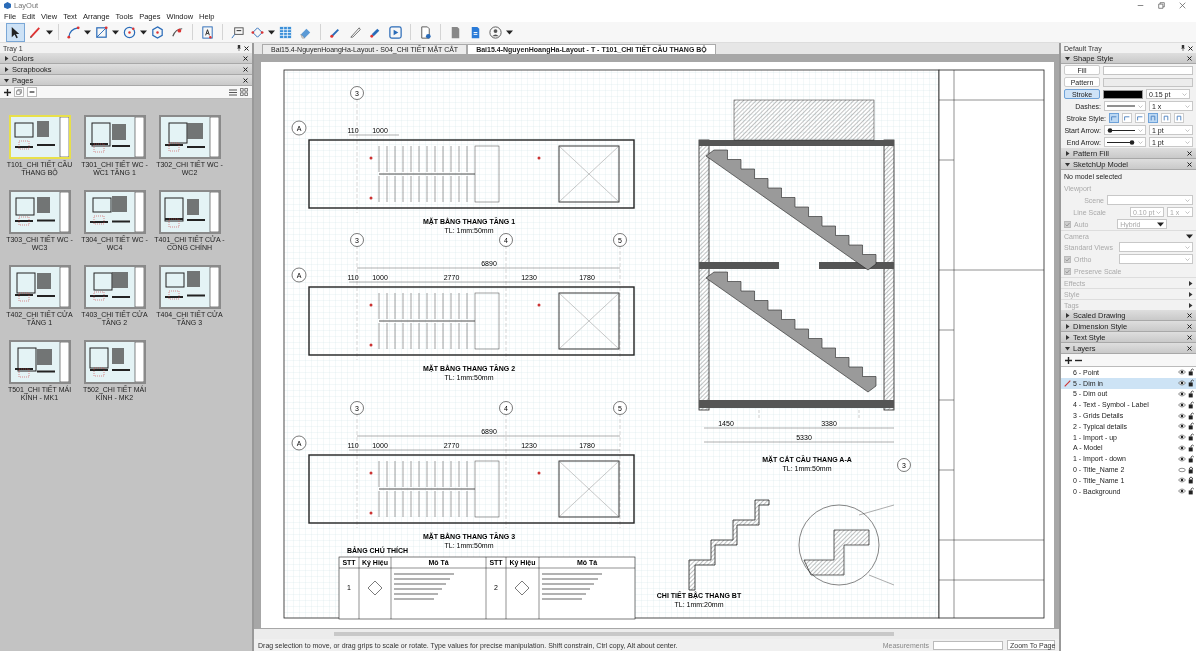 Image resolution: width=1196 pixels, height=651 pixels. Describe the element at coordinates (968, 645) in the screenshot. I see `measurements-field` at that location.